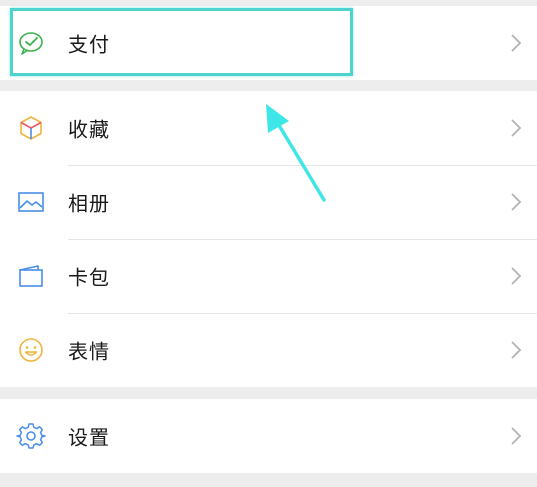 This screenshot has width=537, height=487. What do you see at coordinates (31, 128) in the screenshot?
I see `cube-icon` at bounding box center [31, 128].